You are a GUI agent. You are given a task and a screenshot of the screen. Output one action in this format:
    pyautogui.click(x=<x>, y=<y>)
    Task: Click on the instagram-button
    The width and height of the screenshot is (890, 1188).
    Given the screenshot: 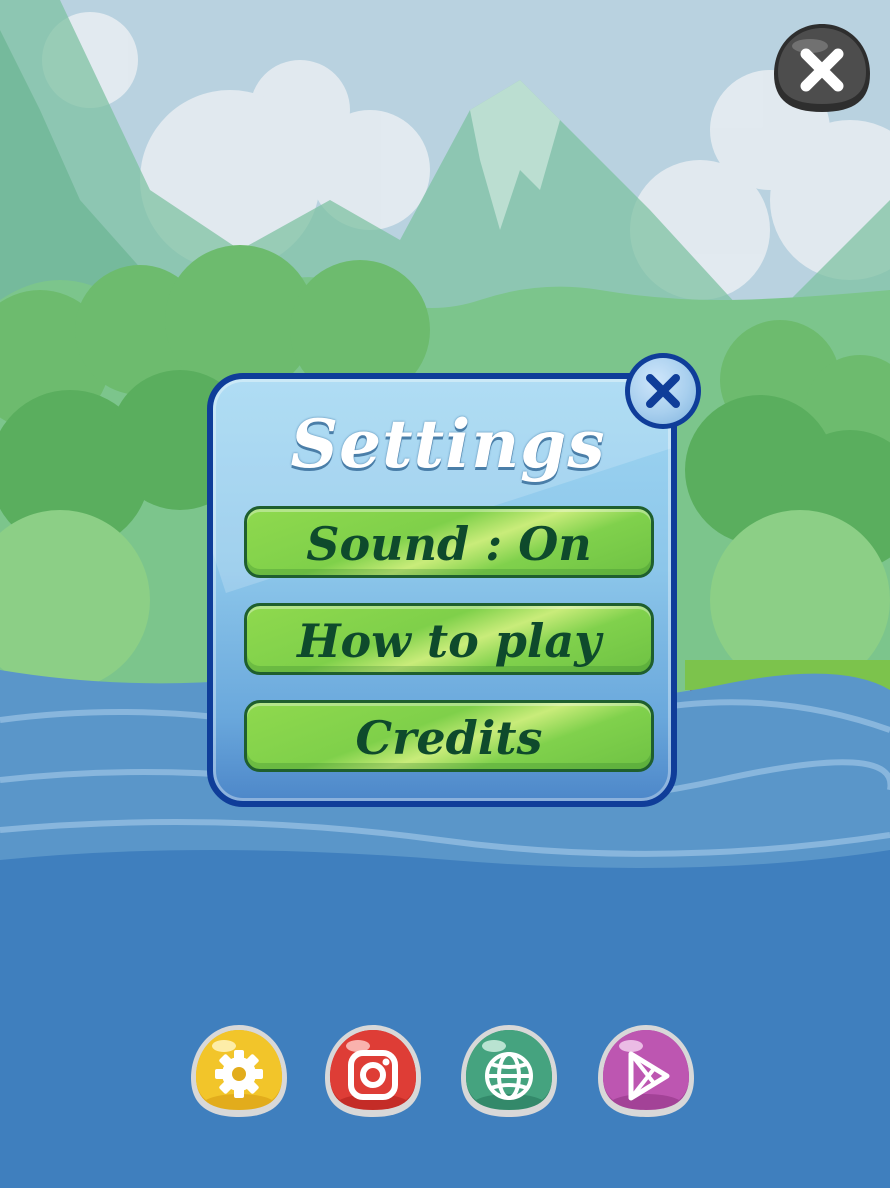 What is the action you would take?
    pyautogui.click(x=373, y=1071)
    